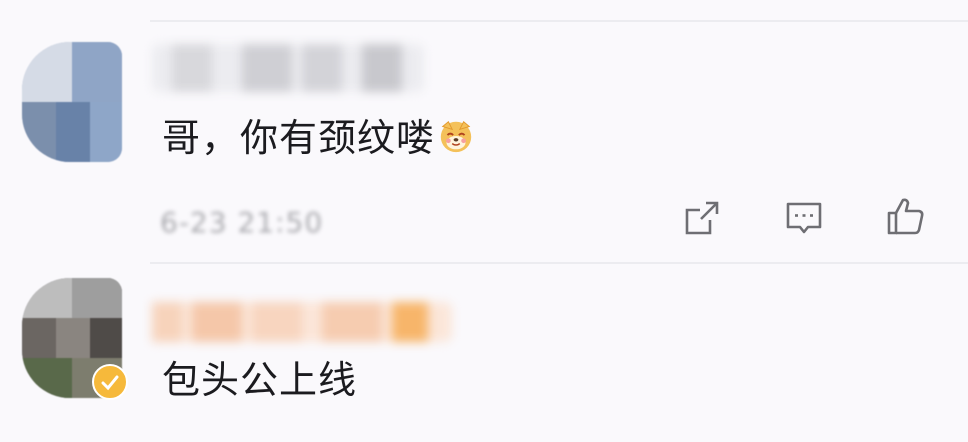  What do you see at coordinates (110, 382) in the screenshot?
I see `vip-badge-icon` at bounding box center [110, 382].